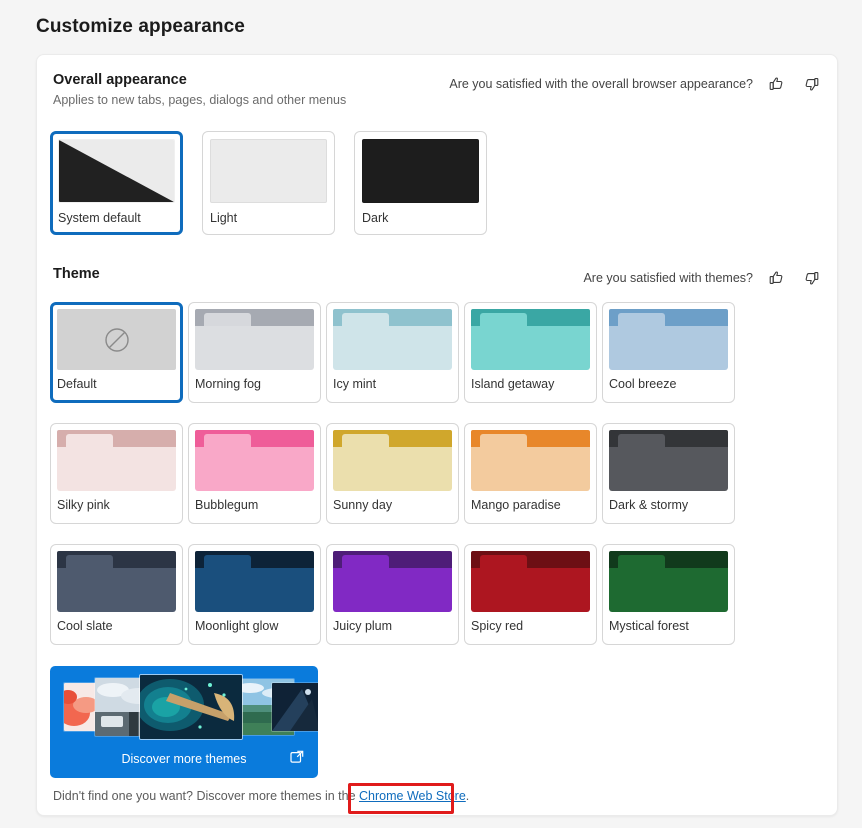  I want to click on footer-text-after: ., so click(467, 796).